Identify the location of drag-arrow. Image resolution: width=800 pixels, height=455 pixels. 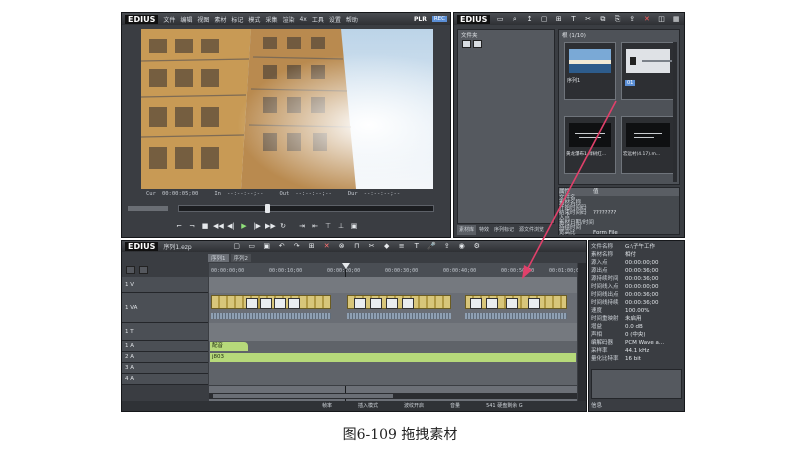
(569, 189).